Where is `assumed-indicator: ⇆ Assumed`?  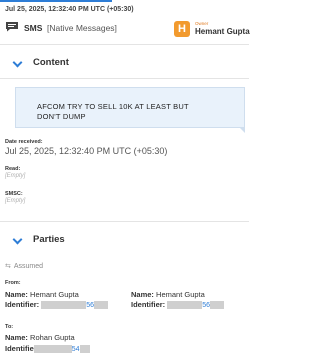
assumed-indicator: ⇆ Assumed is located at coordinates (24, 266).